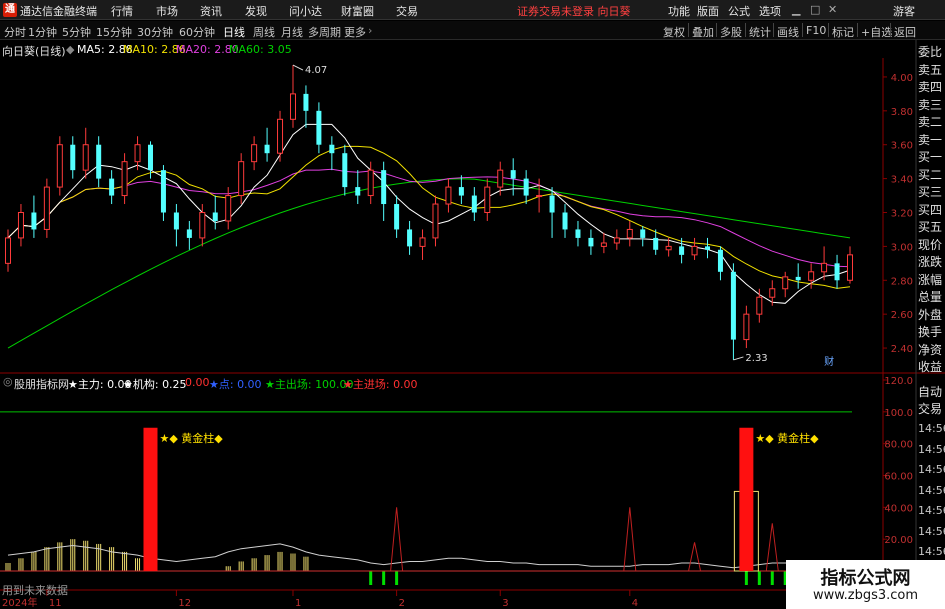 The height and width of the screenshot is (609, 945). What do you see at coordinates (703, 32) in the screenshot?
I see `btn-diejia: 叠加` at bounding box center [703, 32].